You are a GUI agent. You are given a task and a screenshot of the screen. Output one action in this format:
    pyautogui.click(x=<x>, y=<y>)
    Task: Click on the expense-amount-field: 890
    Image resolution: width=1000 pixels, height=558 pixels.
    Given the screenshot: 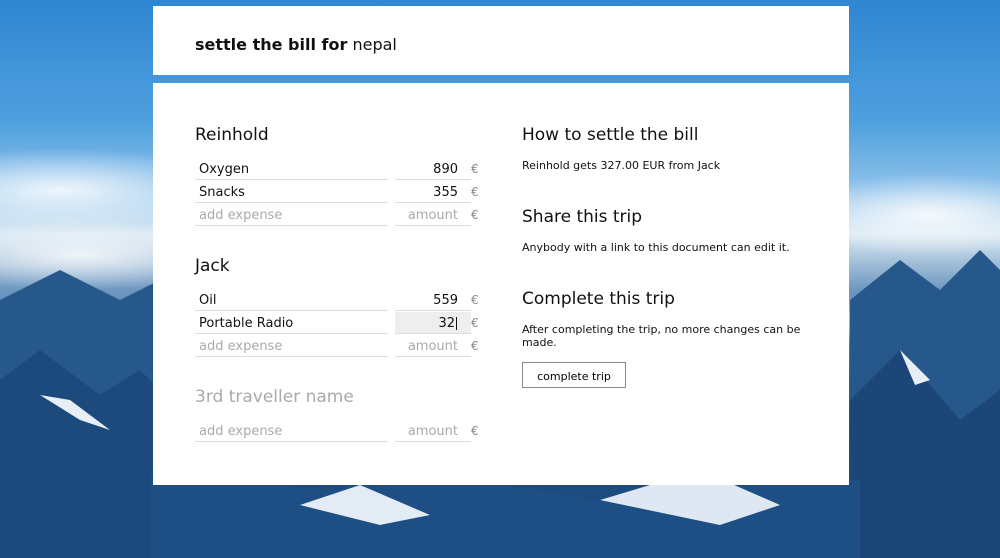 What is the action you would take?
    pyautogui.click(x=433, y=169)
    